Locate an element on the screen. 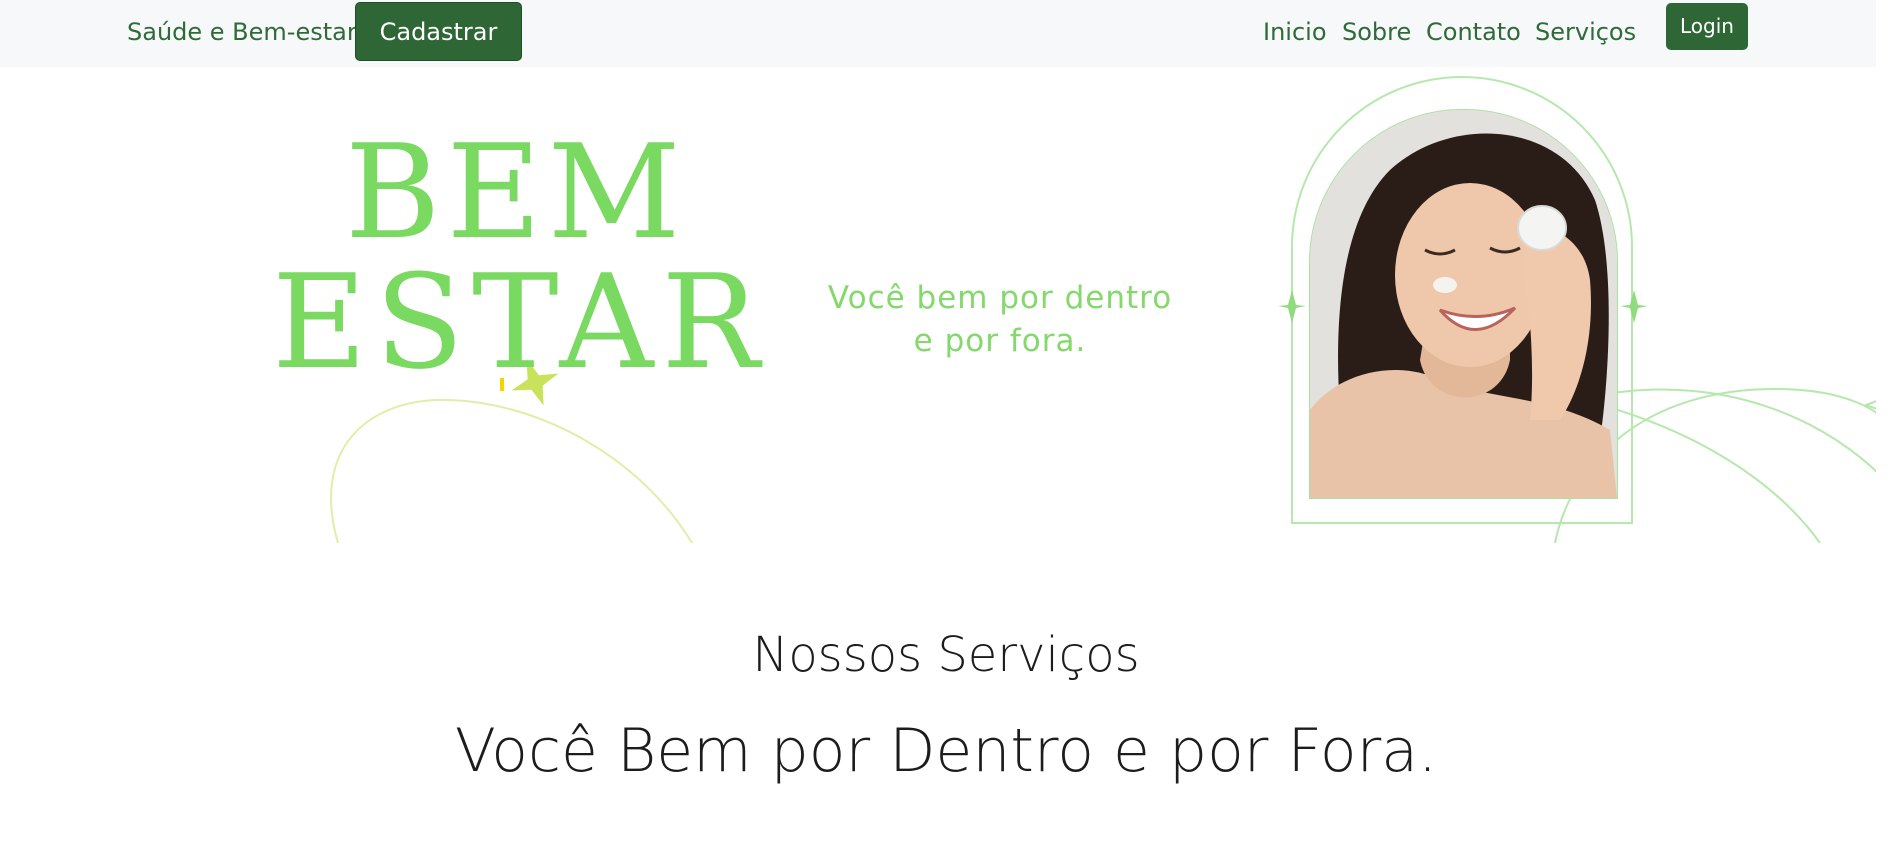 Image resolution: width=1892 pixels, height=841 pixels. nav-link-sobre: Sobre is located at coordinates (1376, 32).